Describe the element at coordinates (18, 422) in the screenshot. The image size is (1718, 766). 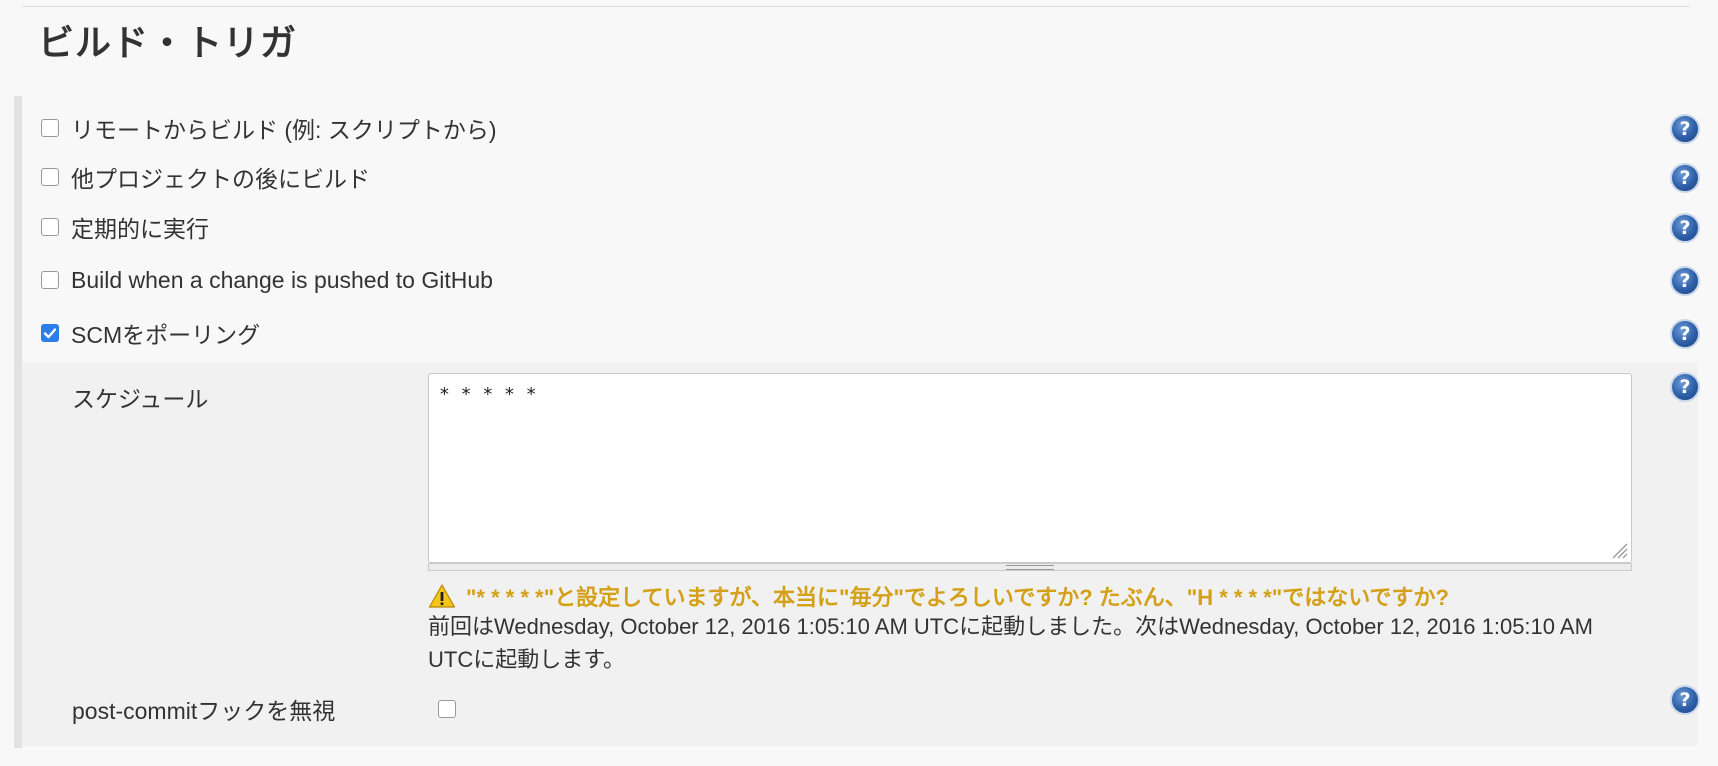
I see `section-indent-bar` at that location.